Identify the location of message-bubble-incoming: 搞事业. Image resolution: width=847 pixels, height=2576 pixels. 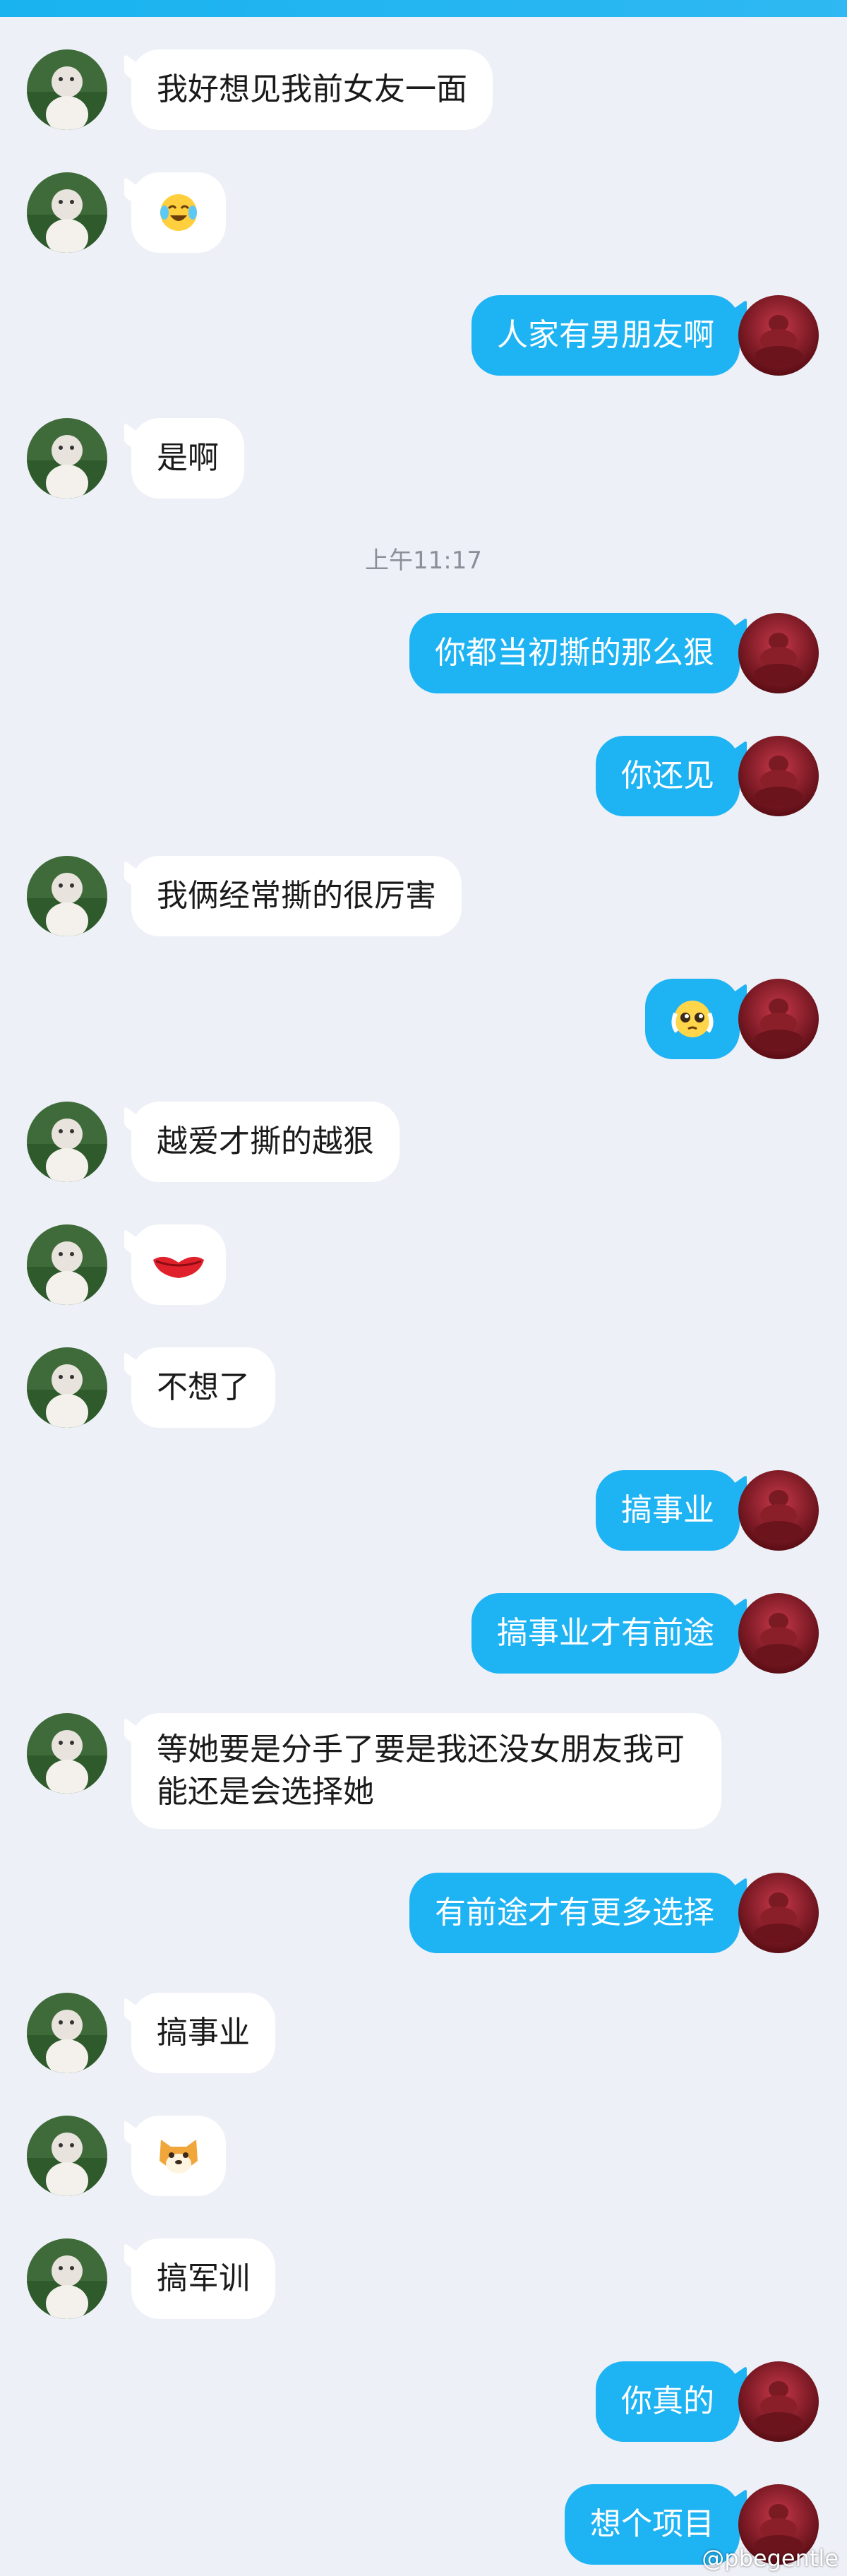
(203, 2033).